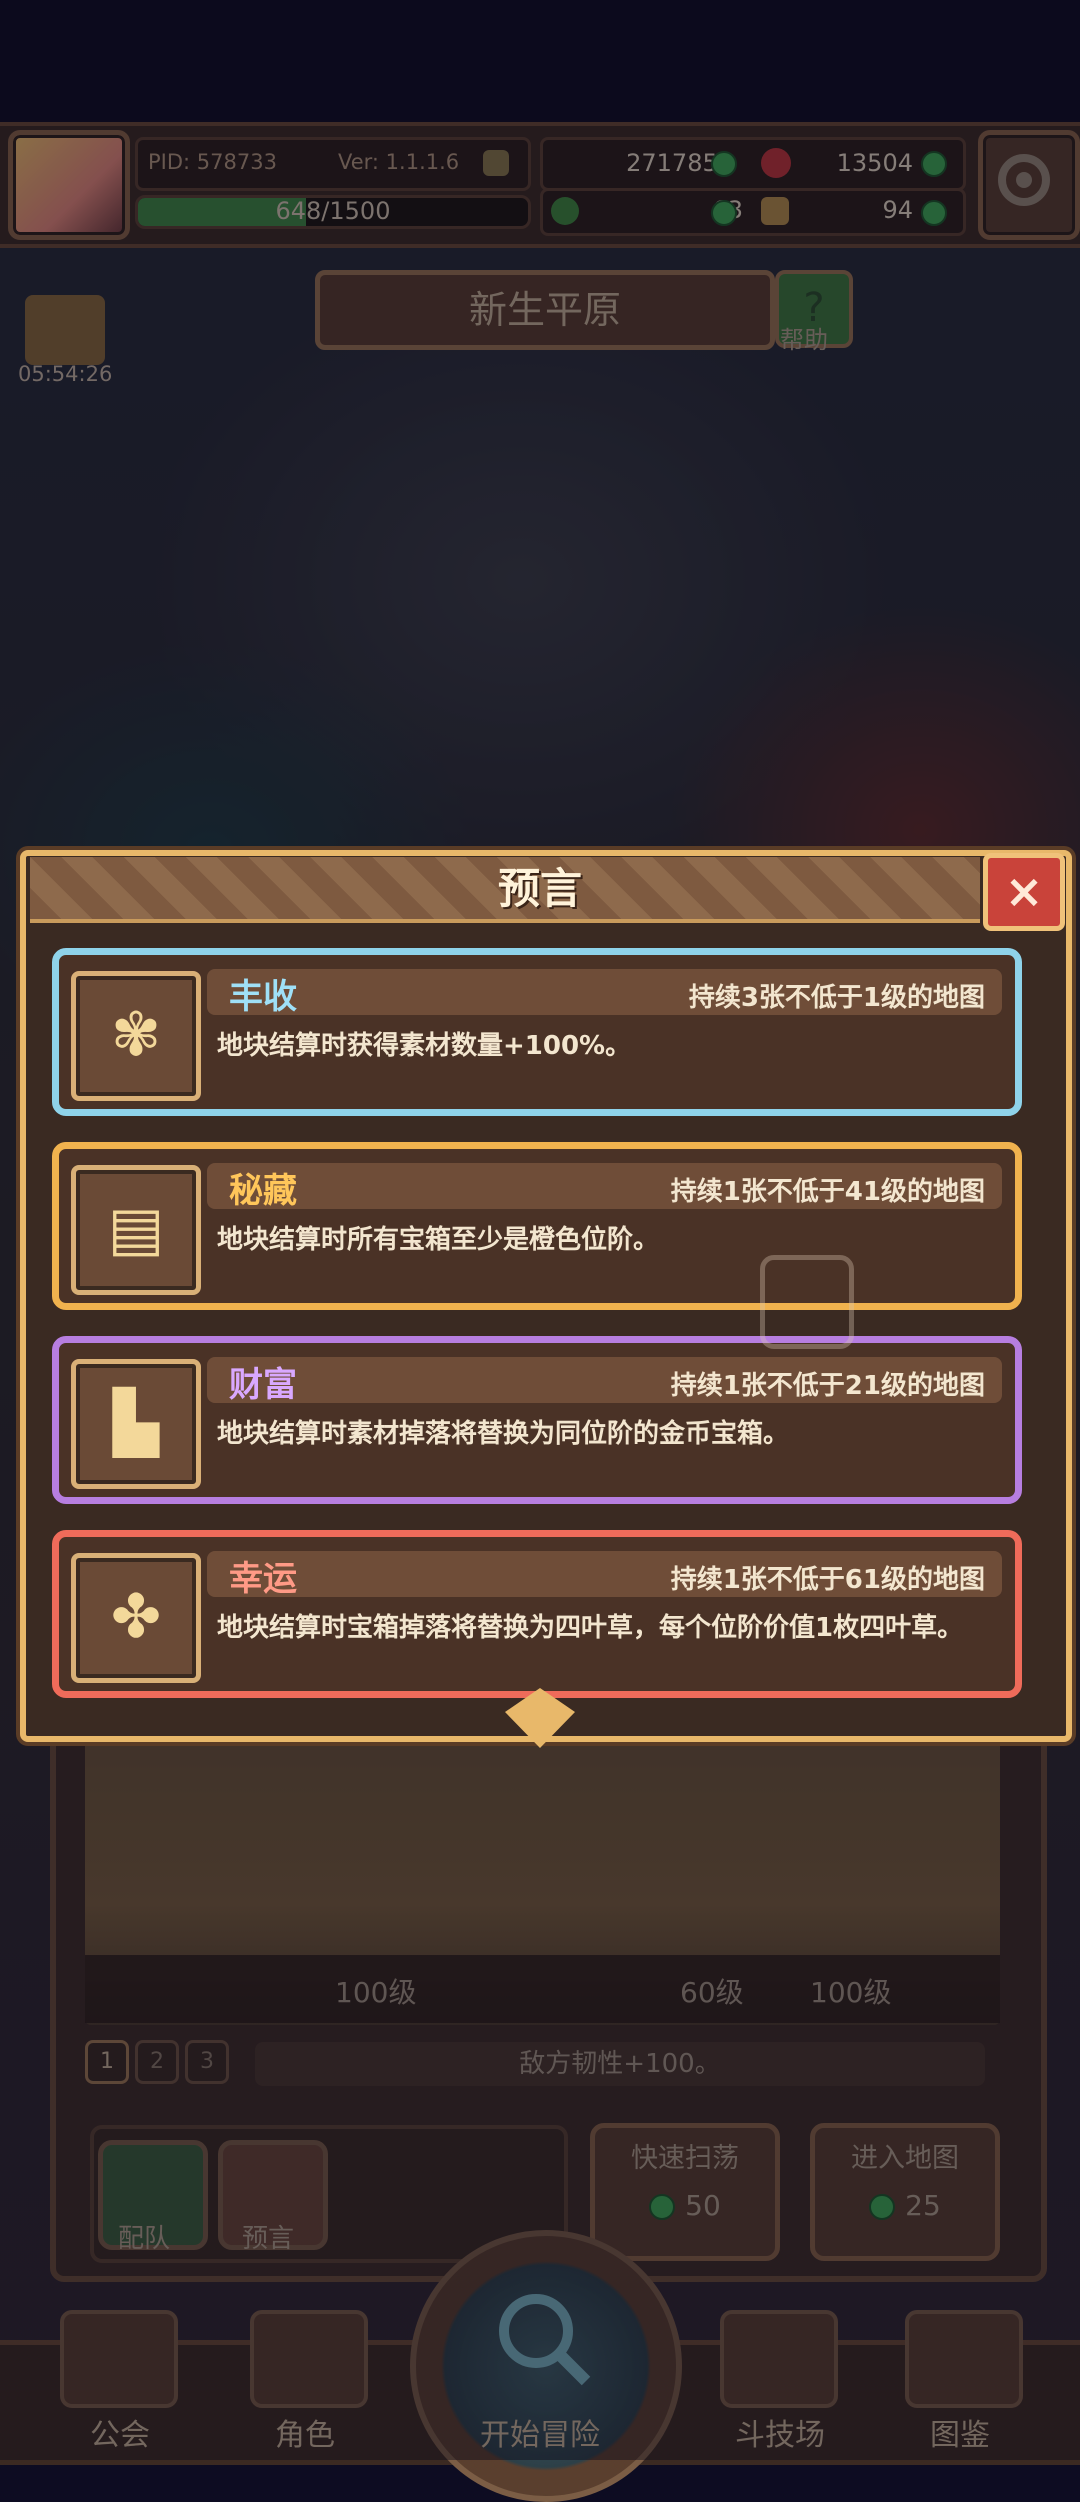 The image size is (1080, 2502). I want to click on scroll-icon: ▤, so click(136, 1230).